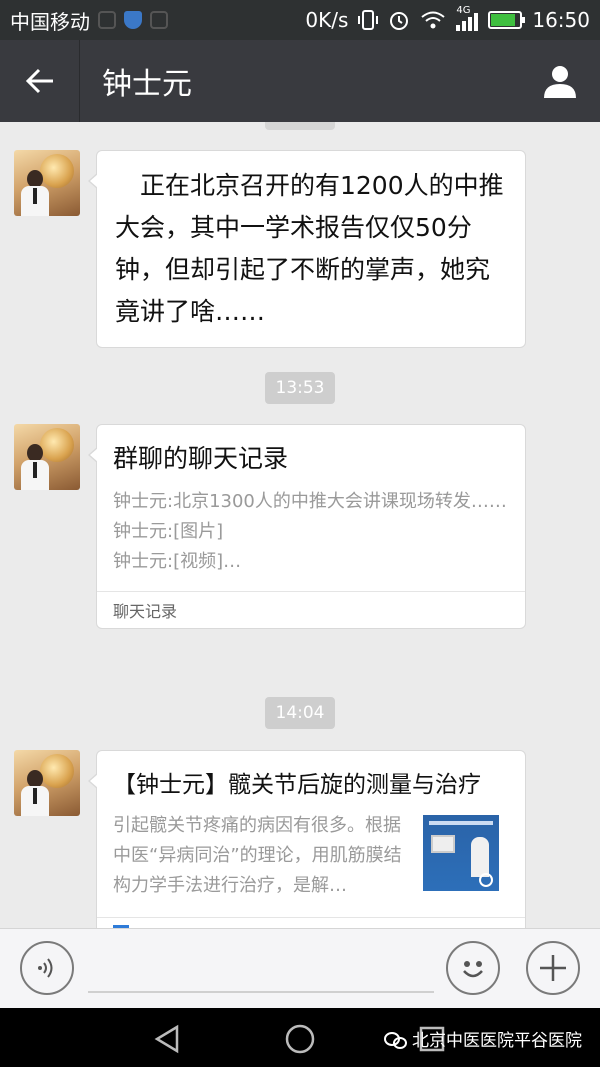 This screenshot has height=1067, width=600. What do you see at coordinates (461, 853) in the screenshot?
I see `article-thumbnail` at bounding box center [461, 853].